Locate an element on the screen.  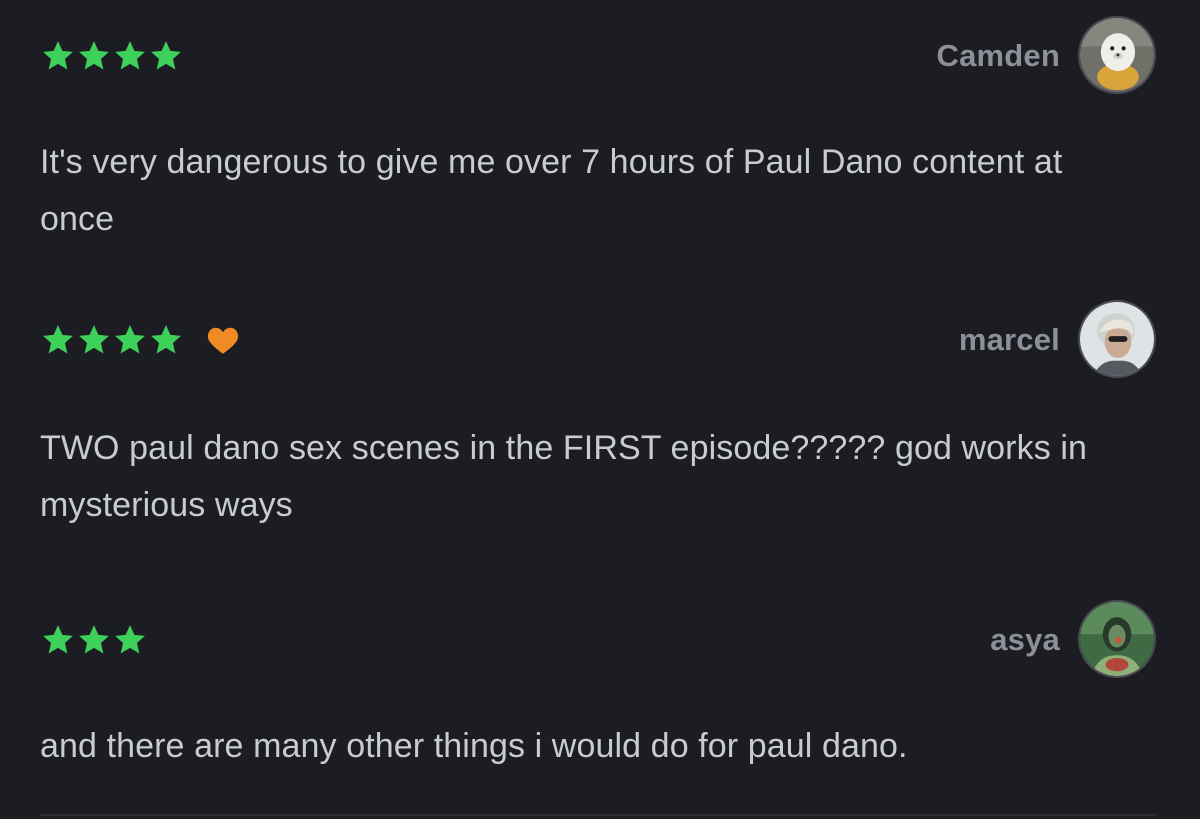
seal-avatar-icon is located at coordinates (1117, 55).